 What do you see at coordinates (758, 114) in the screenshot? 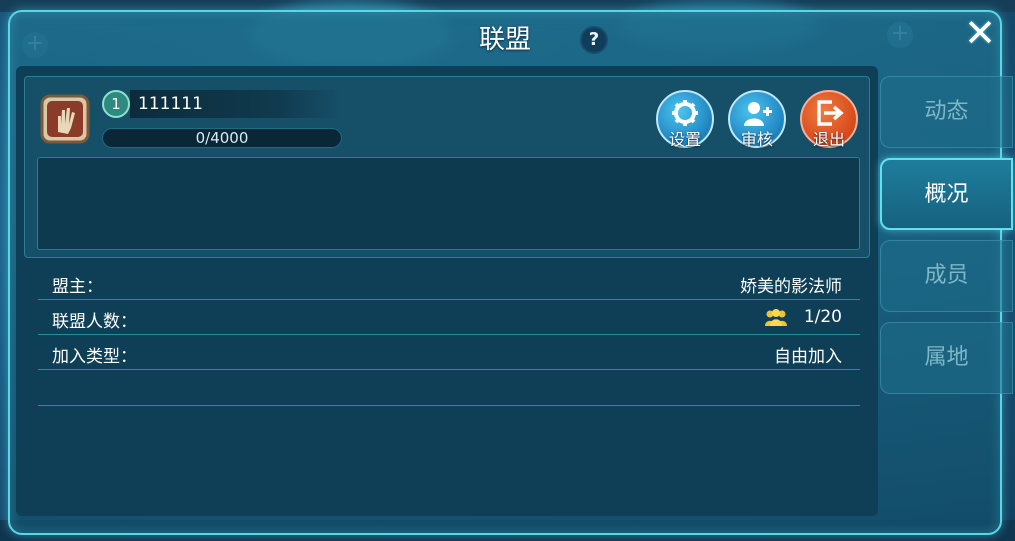
I see `user-add-icon` at bounding box center [758, 114].